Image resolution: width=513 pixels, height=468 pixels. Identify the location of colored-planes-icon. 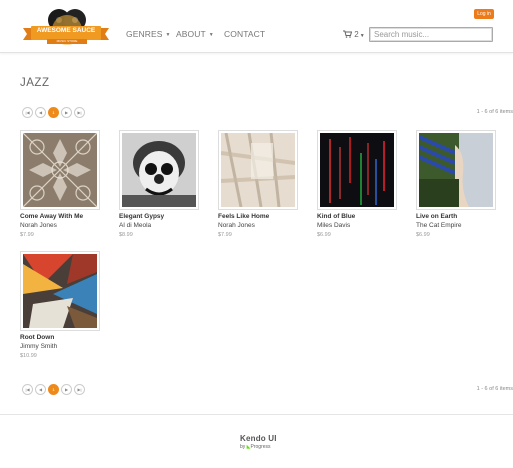
(60, 291).